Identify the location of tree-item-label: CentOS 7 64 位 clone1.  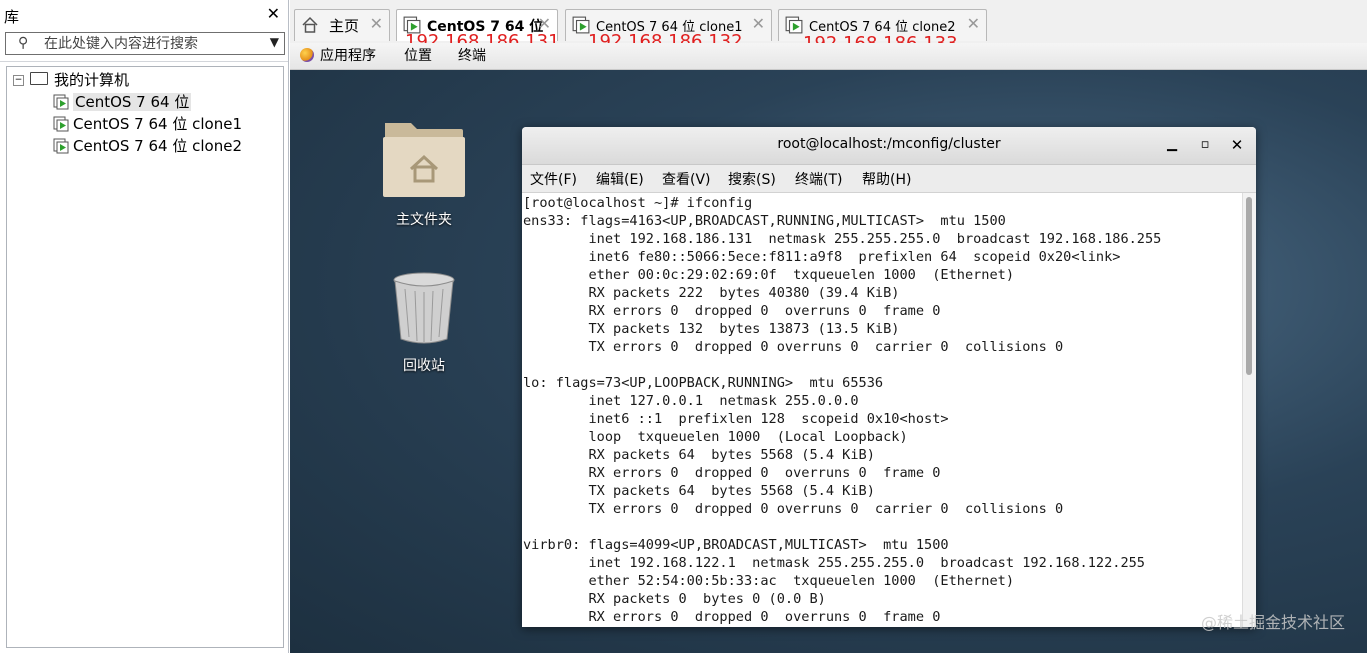
(157, 124).